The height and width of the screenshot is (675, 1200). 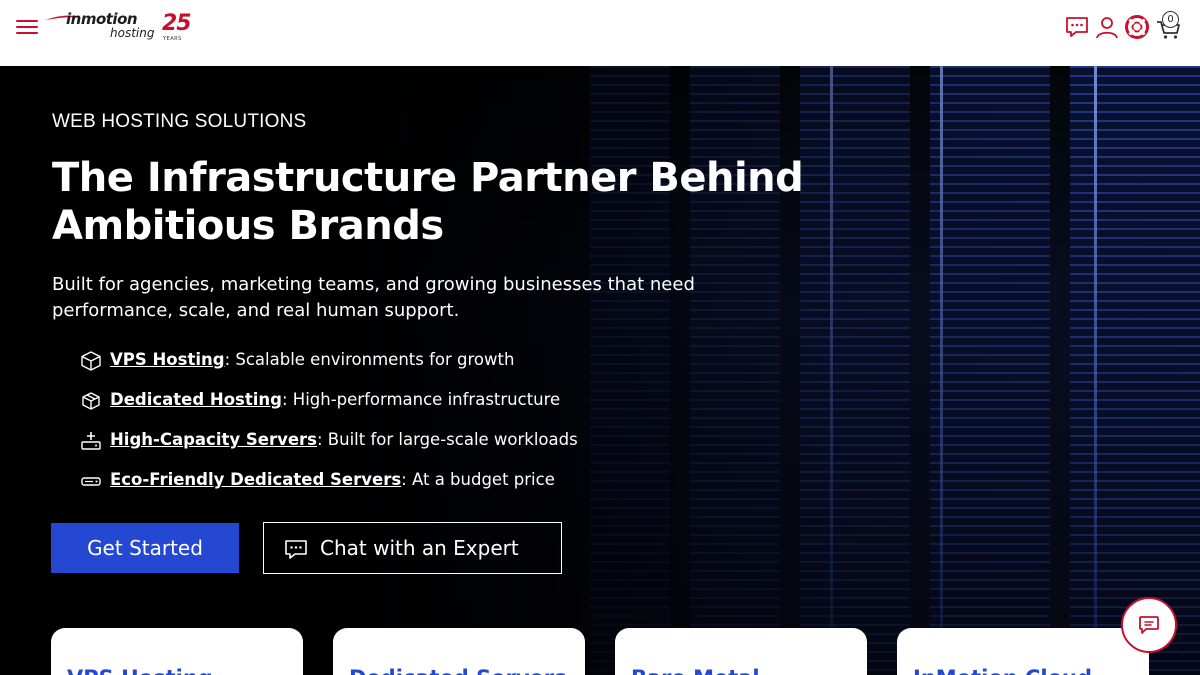 What do you see at coordinates (447, 439) in the screenshot?
I see `feature-description: : Built for large-scale workloads` at bounding box center [447, 439].